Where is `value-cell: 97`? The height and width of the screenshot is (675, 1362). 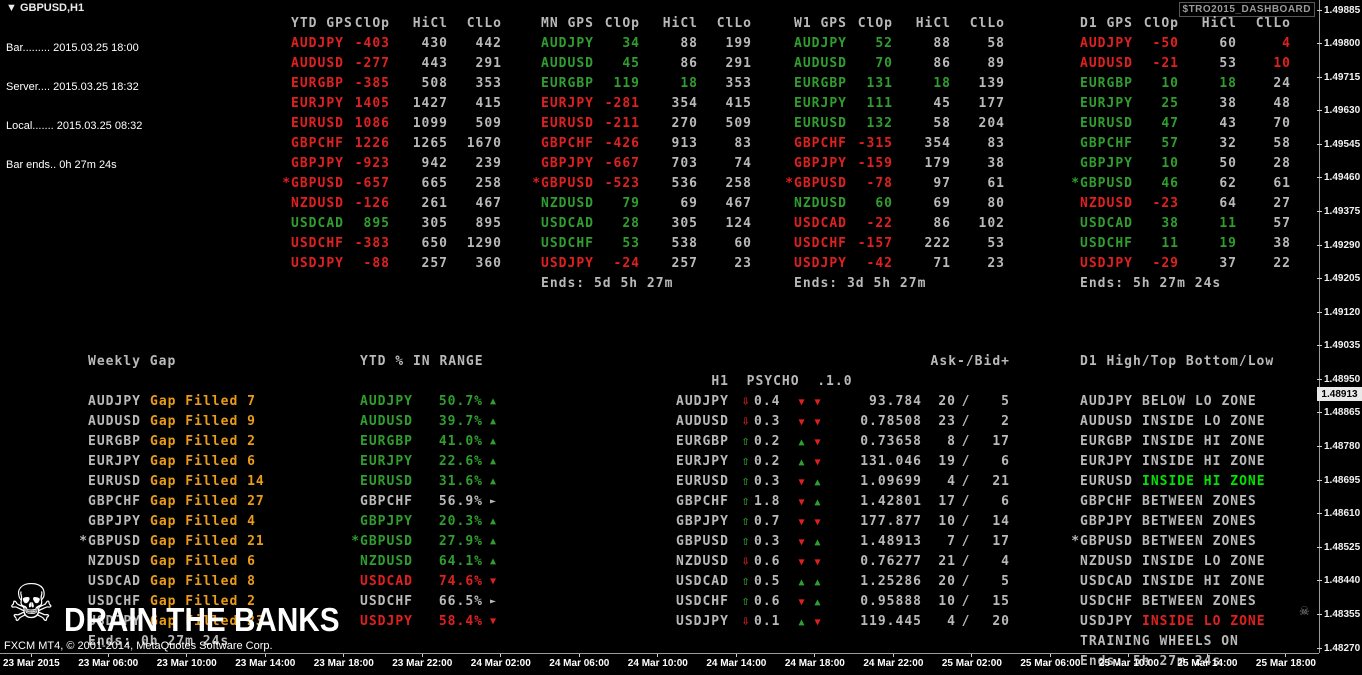 value-cell: 97 is located at coordinates (942, 183).